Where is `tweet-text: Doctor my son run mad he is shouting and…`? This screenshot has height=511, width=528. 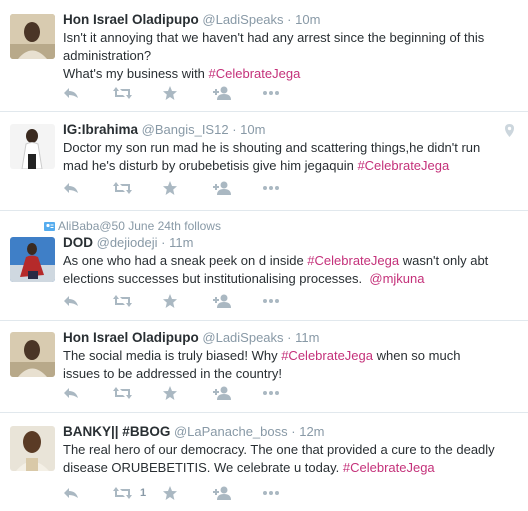 tweet-text: Doctor my son run mad he is shouting and… is located at coordinates (288, 157).